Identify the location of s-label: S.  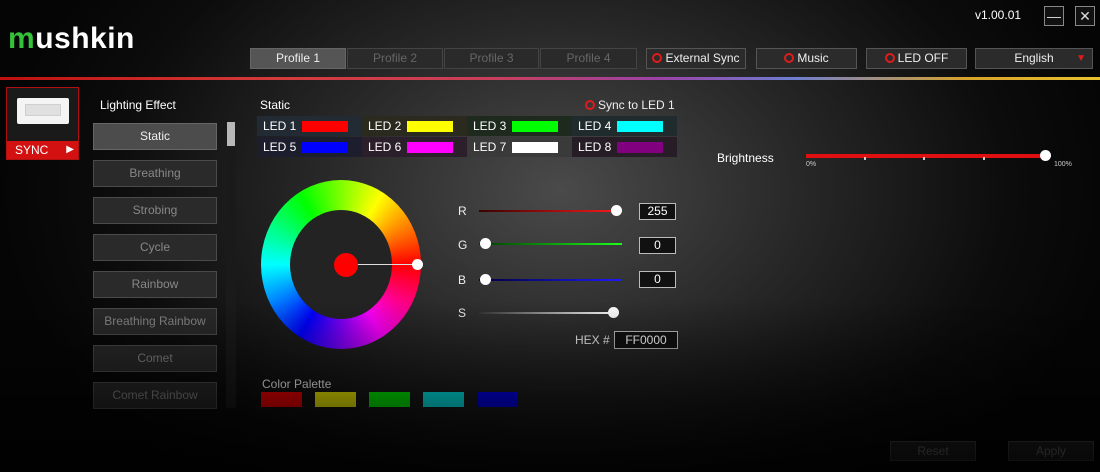
(462, 313).